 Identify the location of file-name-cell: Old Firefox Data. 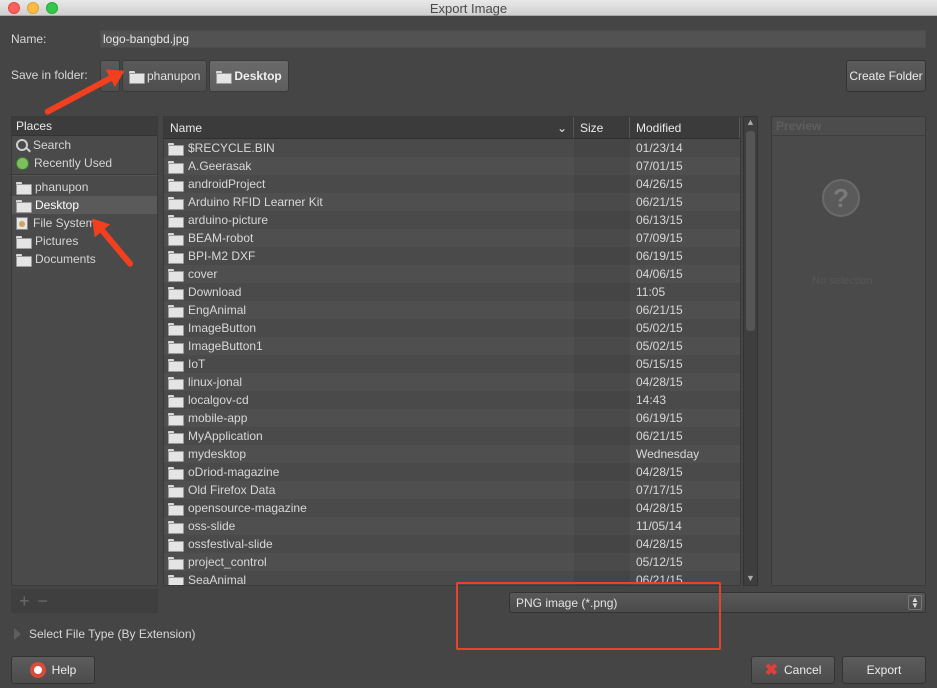
(369, 490).